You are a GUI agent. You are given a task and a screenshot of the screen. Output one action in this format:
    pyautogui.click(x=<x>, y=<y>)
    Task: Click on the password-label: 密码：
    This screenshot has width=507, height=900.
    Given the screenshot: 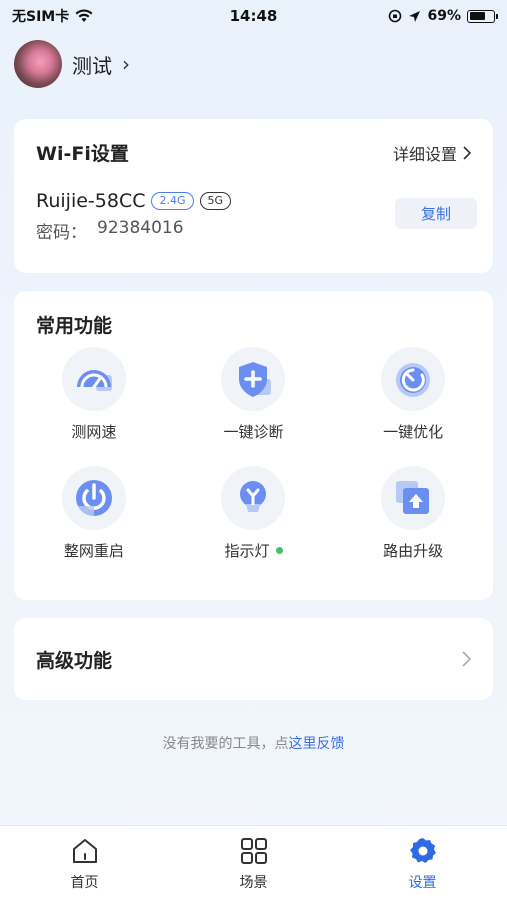 What is the action you would take?
    pyautogui.click(x=61, y=233)
    